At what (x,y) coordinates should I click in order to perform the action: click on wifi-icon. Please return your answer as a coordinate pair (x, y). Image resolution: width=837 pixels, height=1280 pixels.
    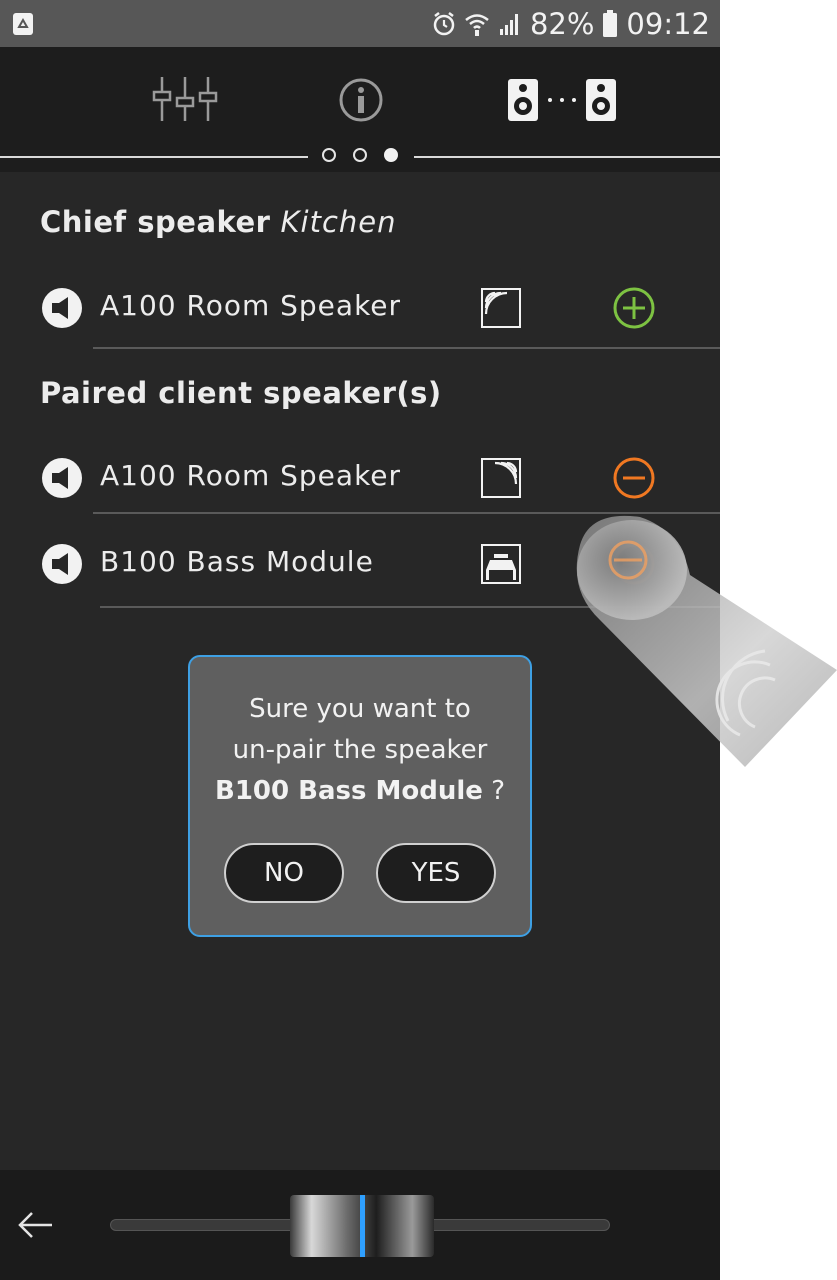
    Looking at the image, I should click on (477, 24).